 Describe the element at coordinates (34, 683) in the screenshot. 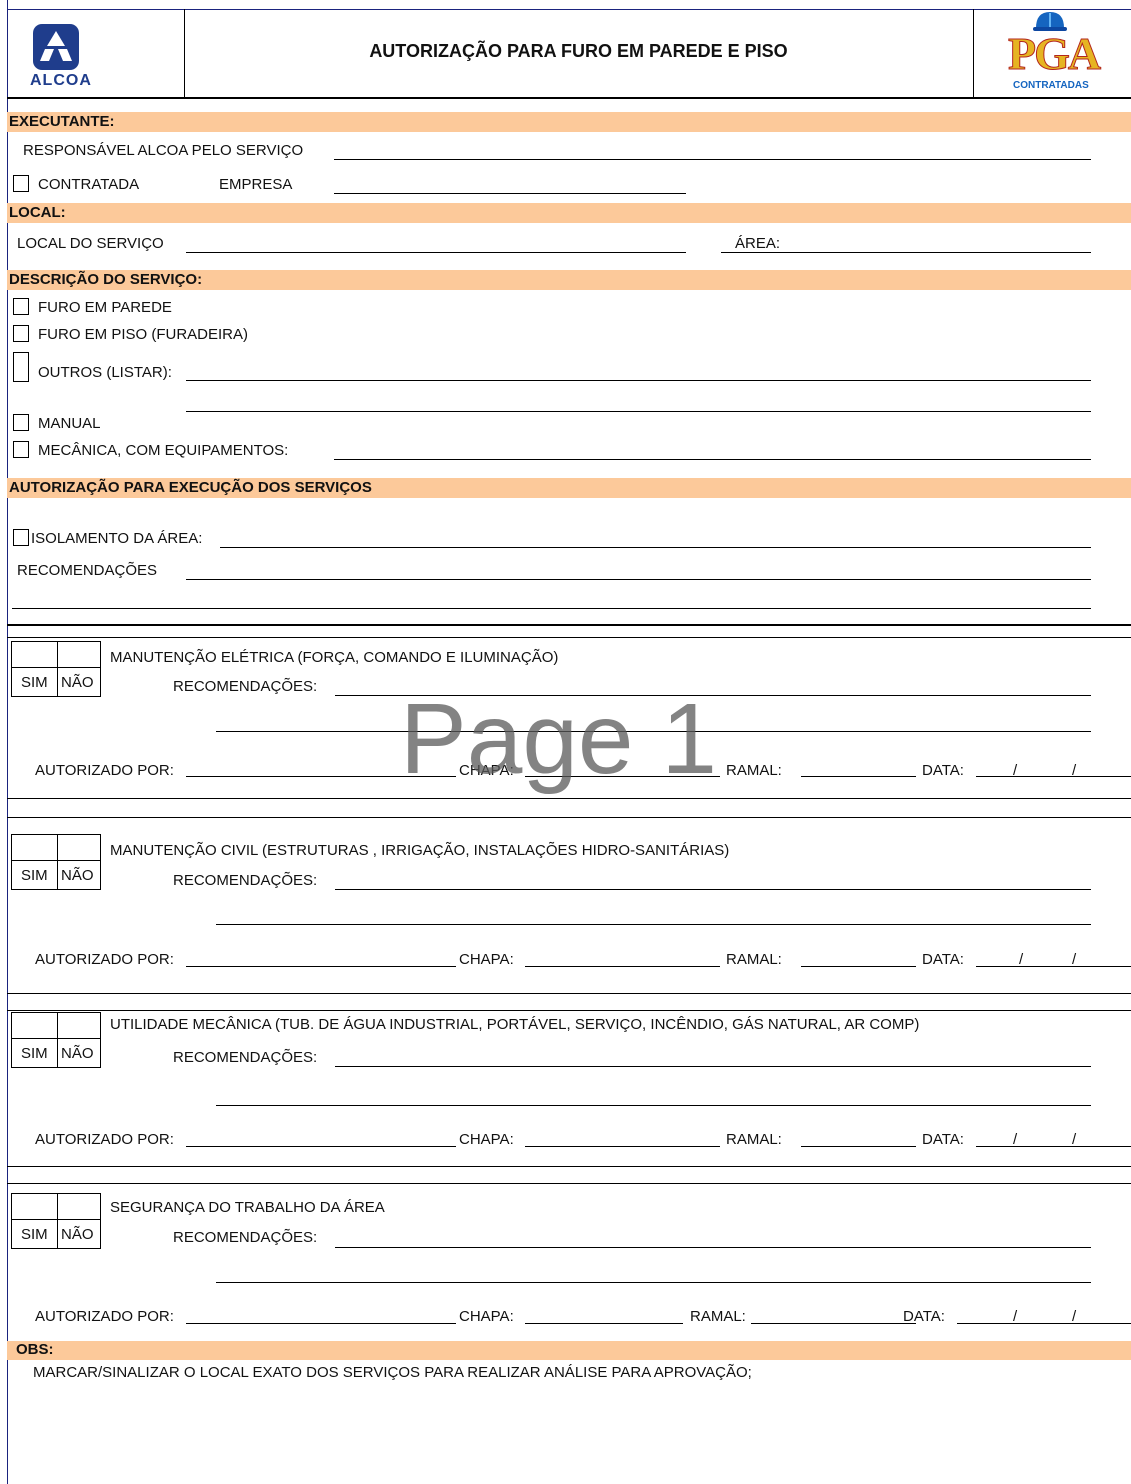

I see `sim-label-1: SIM` at that location.